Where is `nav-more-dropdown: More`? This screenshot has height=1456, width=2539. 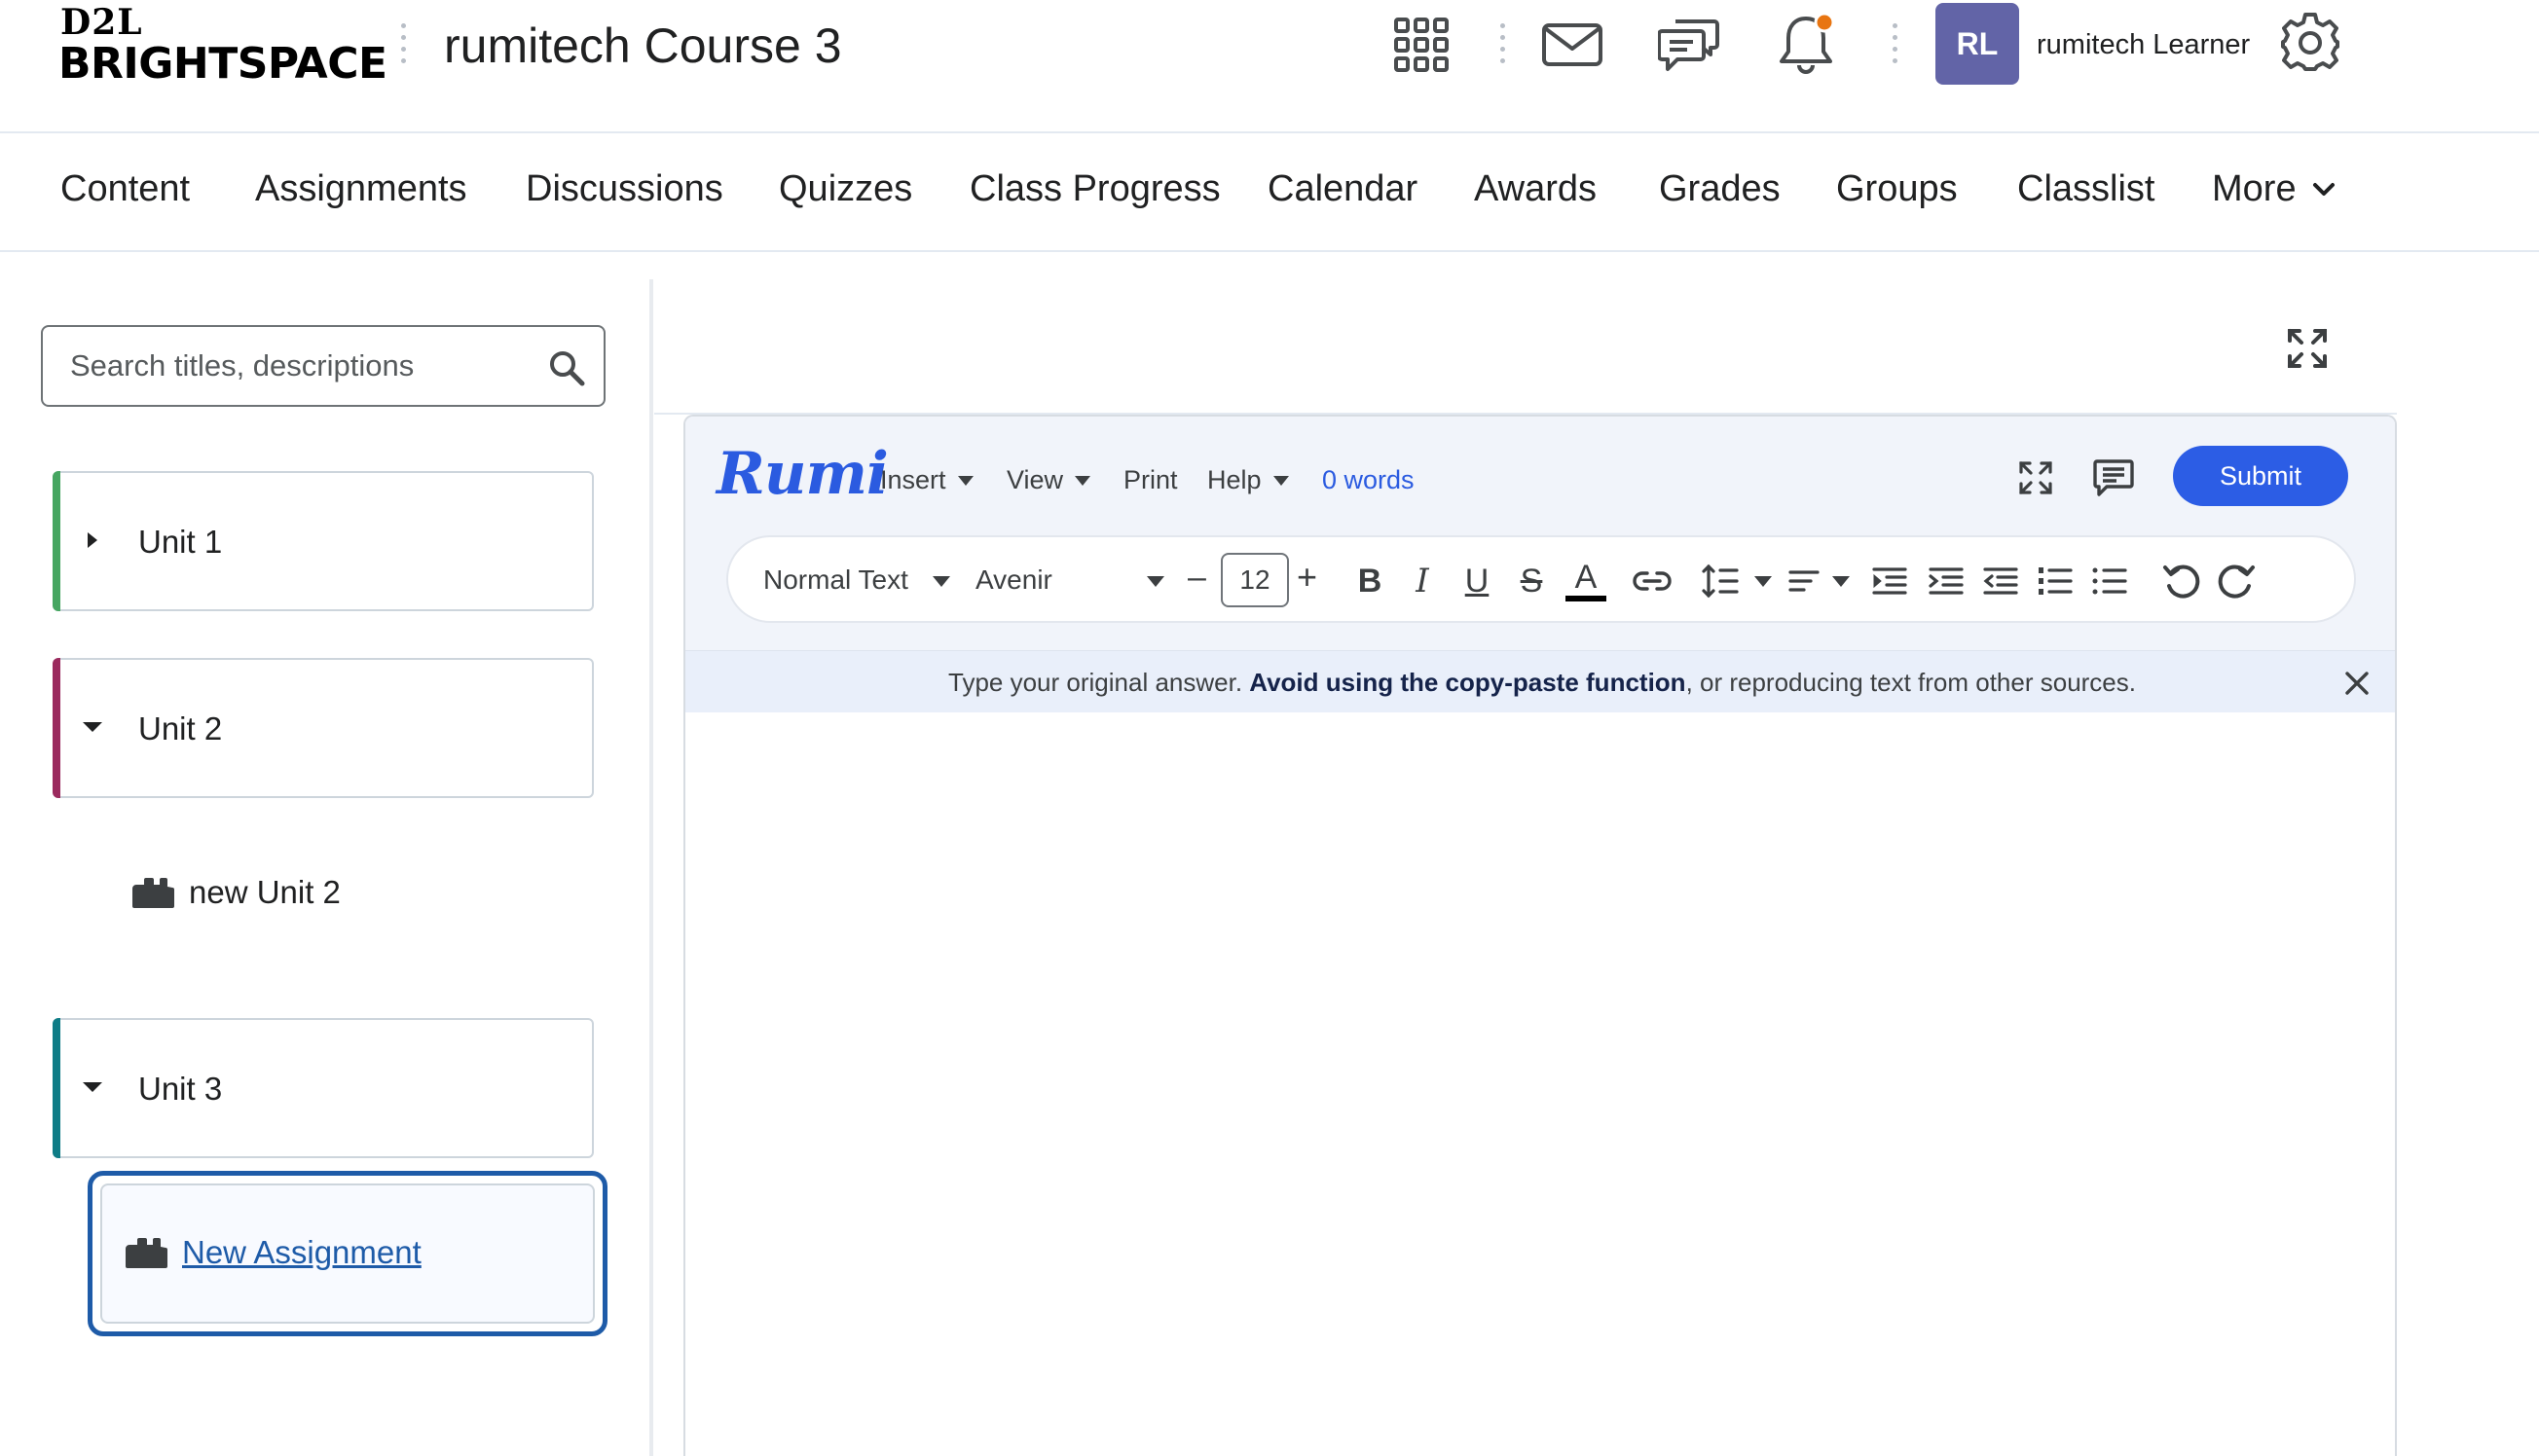
nav-more-dropdown: More is located at coordinates (2274, 189).